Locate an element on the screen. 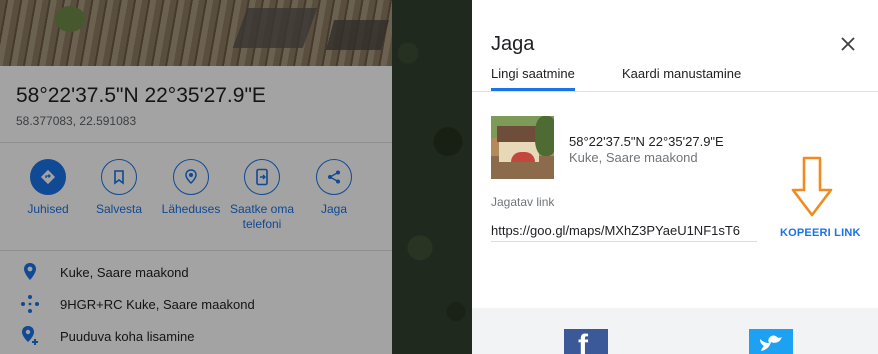  thumb-umbrella is located at coordinates (523, 157).